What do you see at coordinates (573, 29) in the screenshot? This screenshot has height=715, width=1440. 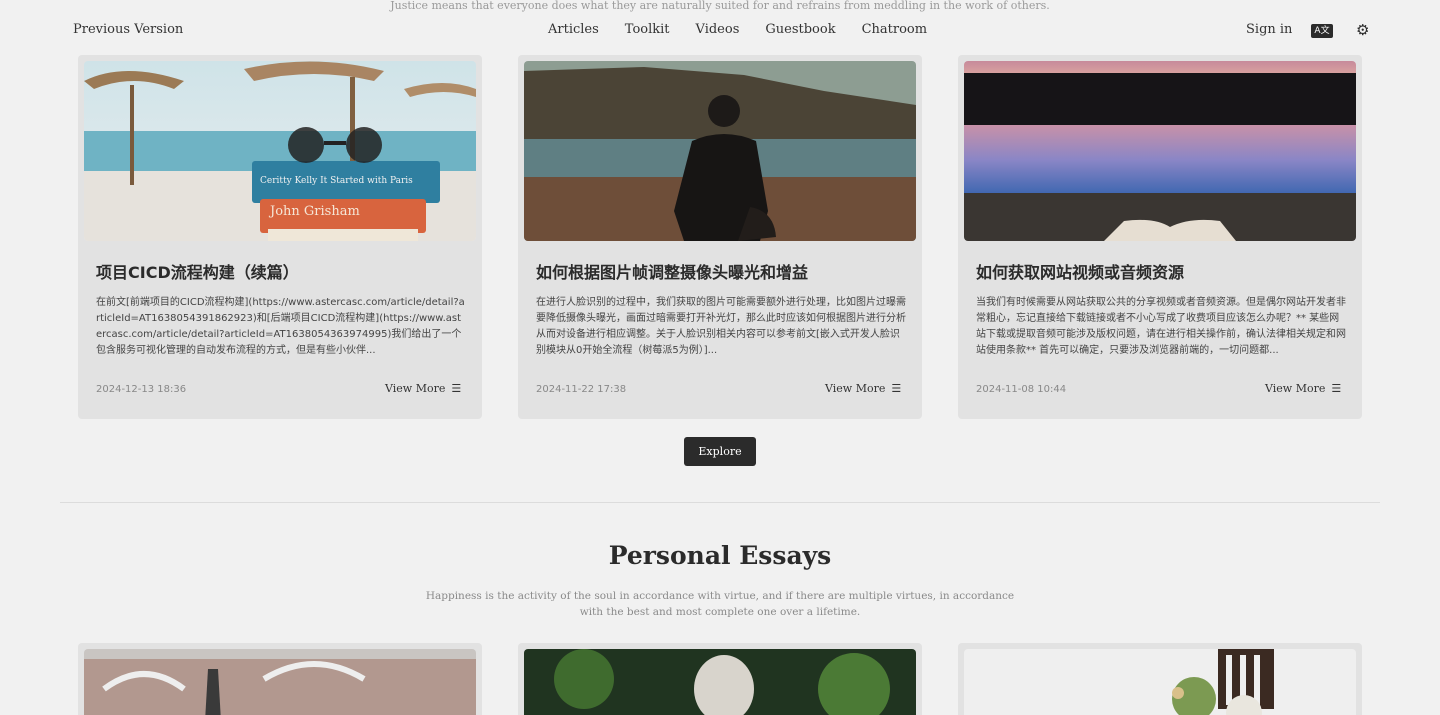 I see `nav-articles: Articles` at bounding box center [573, 29].